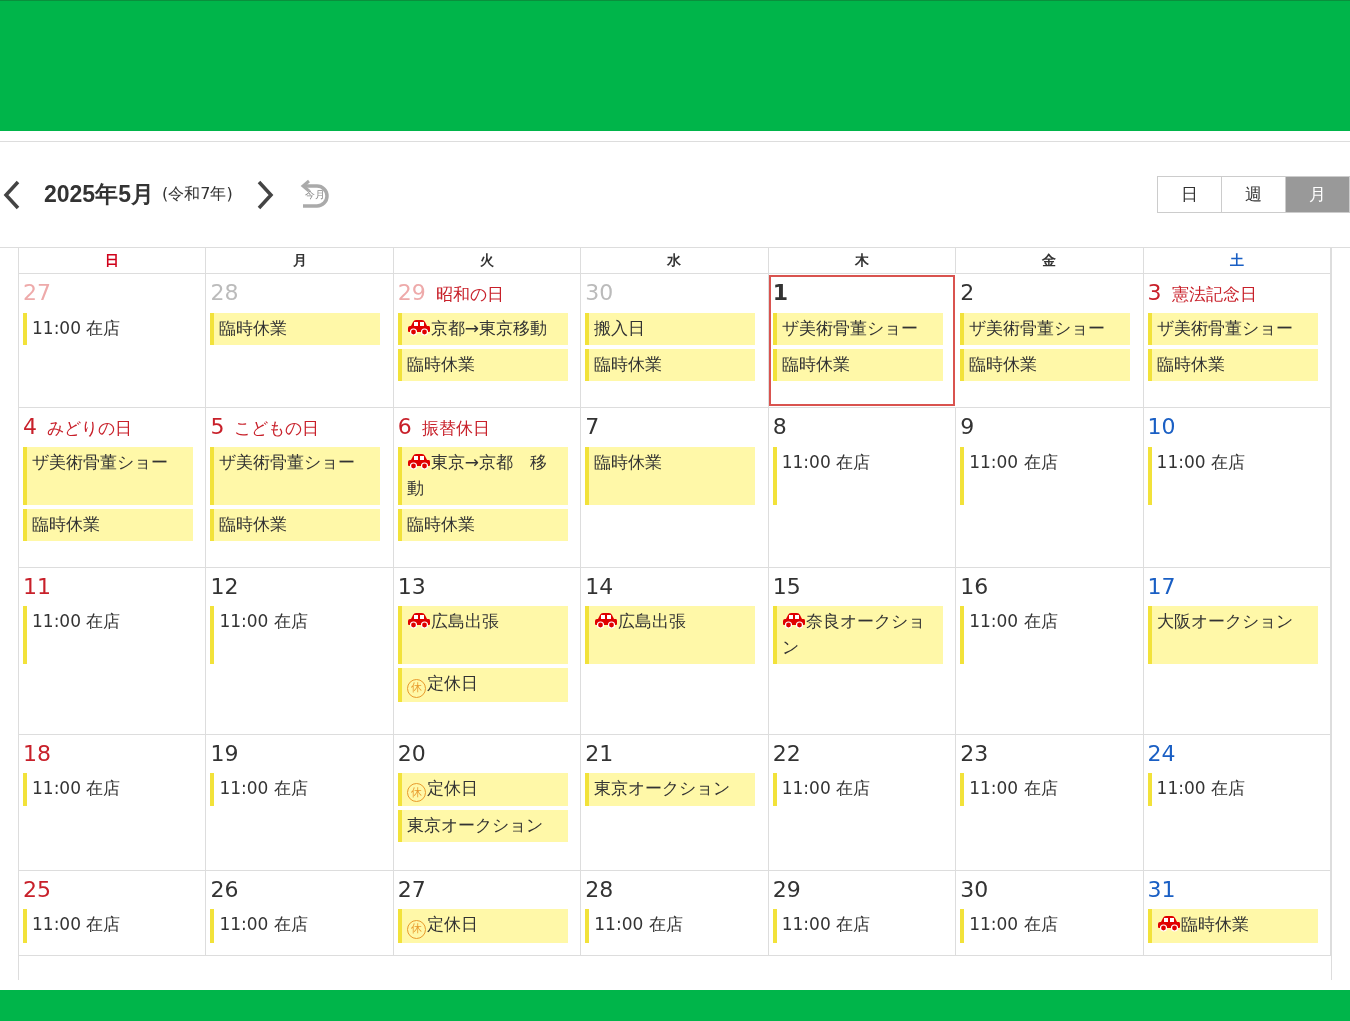  I want to click on holiday-name: 振替休日, so click(455, 428).